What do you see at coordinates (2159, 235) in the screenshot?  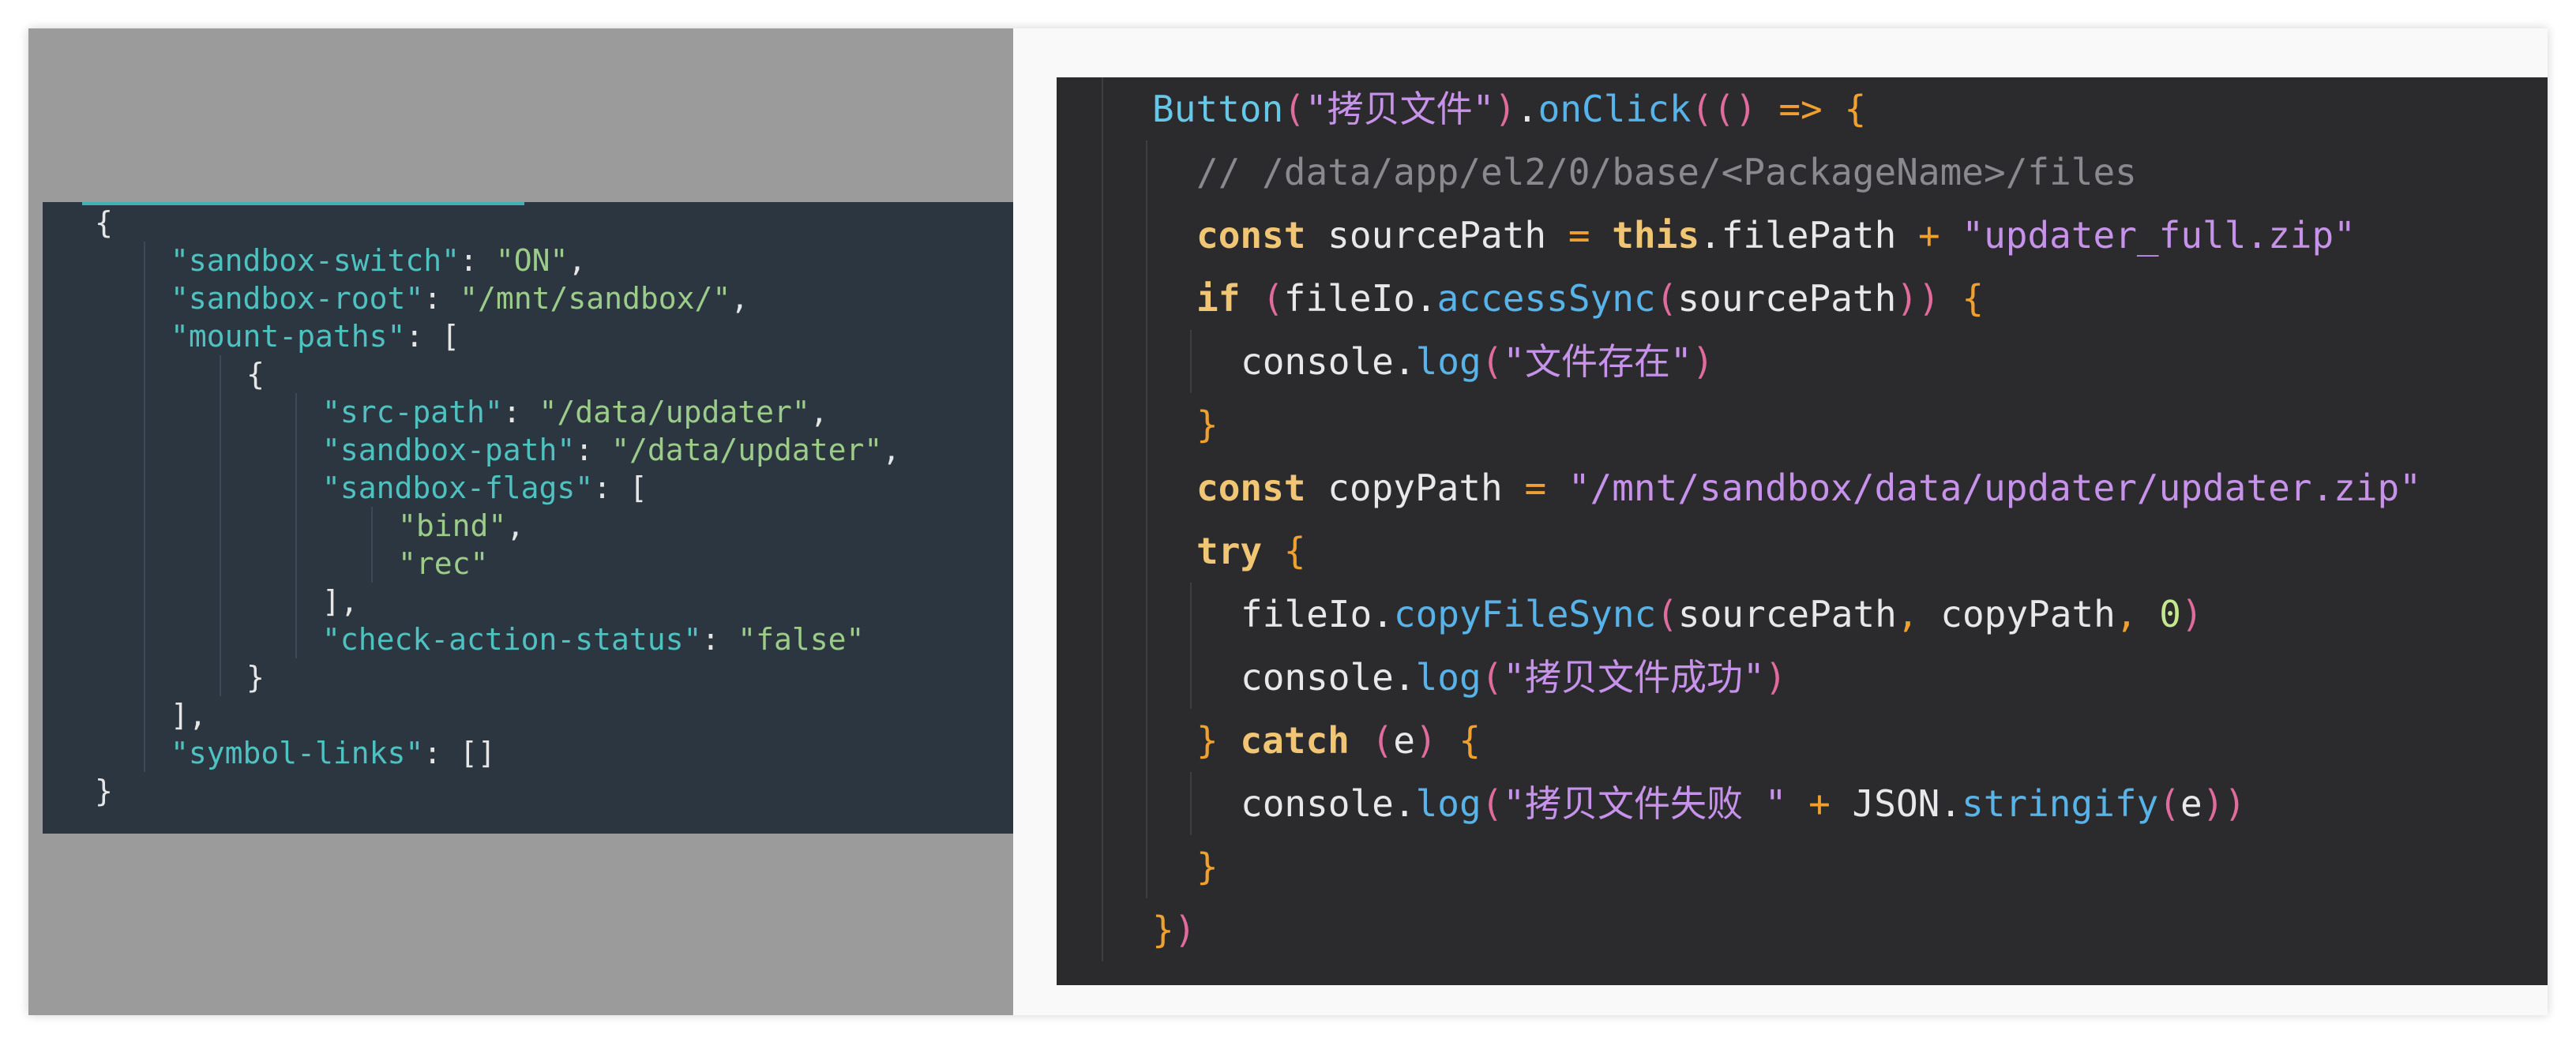 I see `code-token: "updater_full.zip"` at bounding box center [2159, 235].